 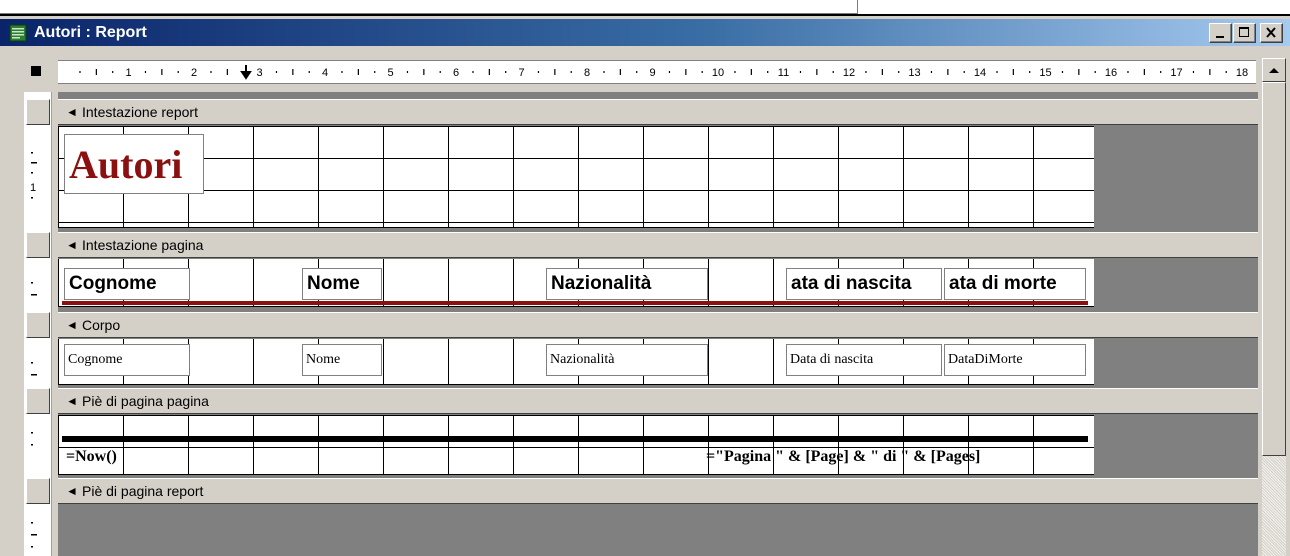 What do you see at coordinates (124, 459) in the screenshot?
I see `footer-date-expression: =Now()` at bounding box center [124, 459].